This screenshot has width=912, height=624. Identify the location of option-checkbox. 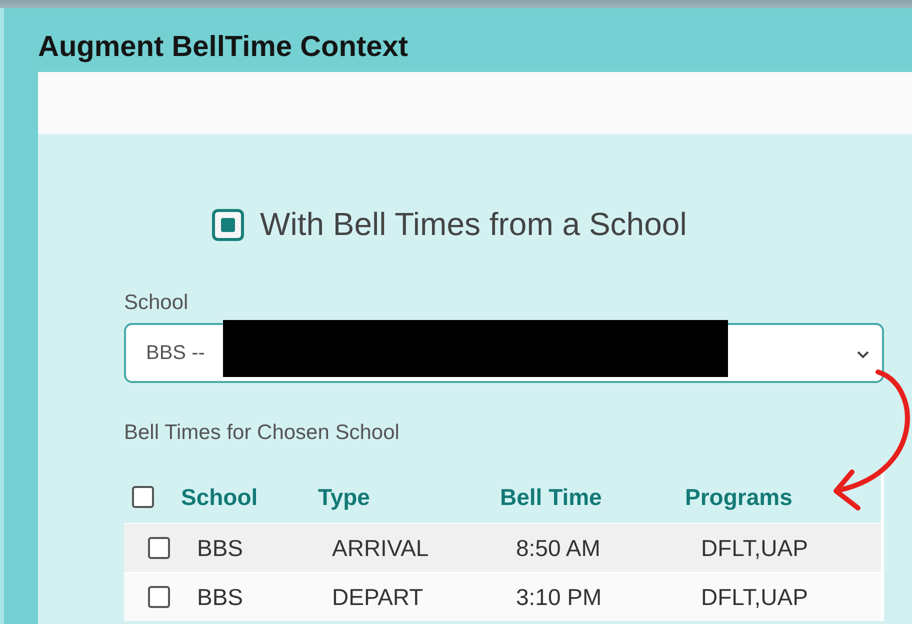
(228, 224).